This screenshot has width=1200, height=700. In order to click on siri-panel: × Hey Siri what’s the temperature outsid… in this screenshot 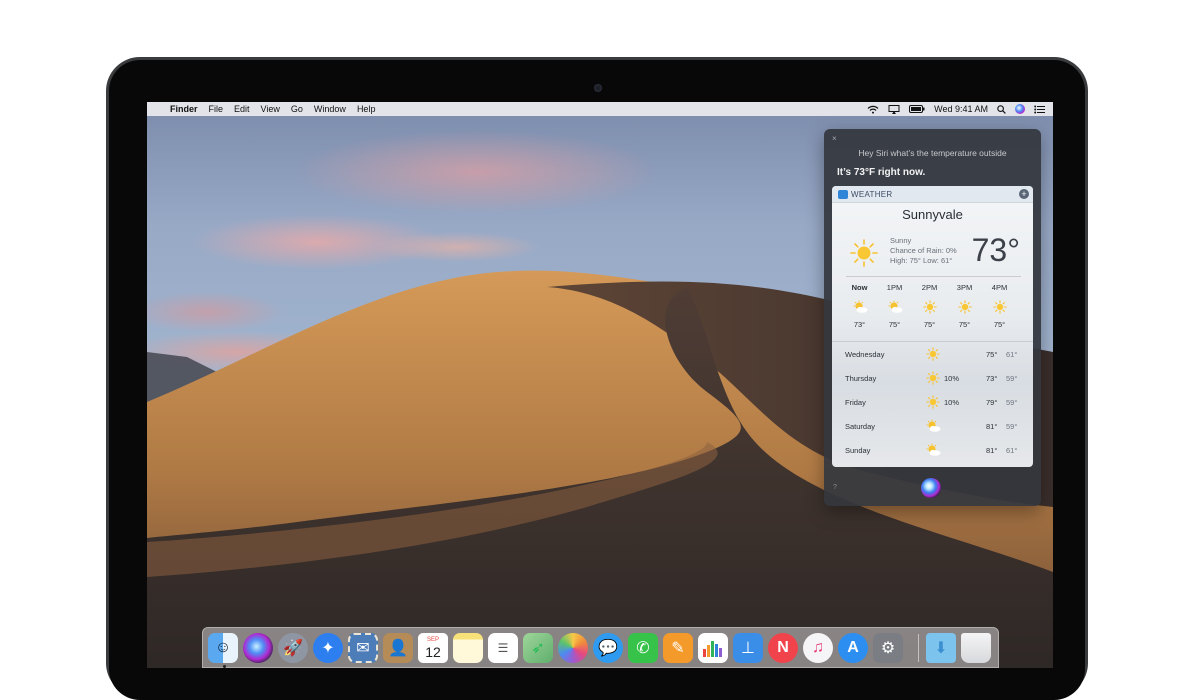, I will do `click(932, 317)`.